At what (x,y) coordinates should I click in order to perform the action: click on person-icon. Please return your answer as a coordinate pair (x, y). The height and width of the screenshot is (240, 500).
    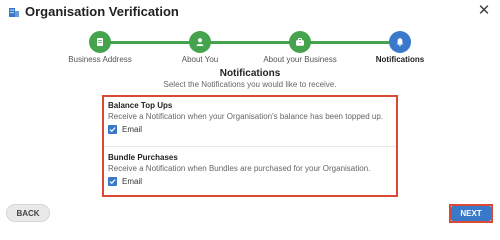
    Looking at the image, I should click on (200, 42).